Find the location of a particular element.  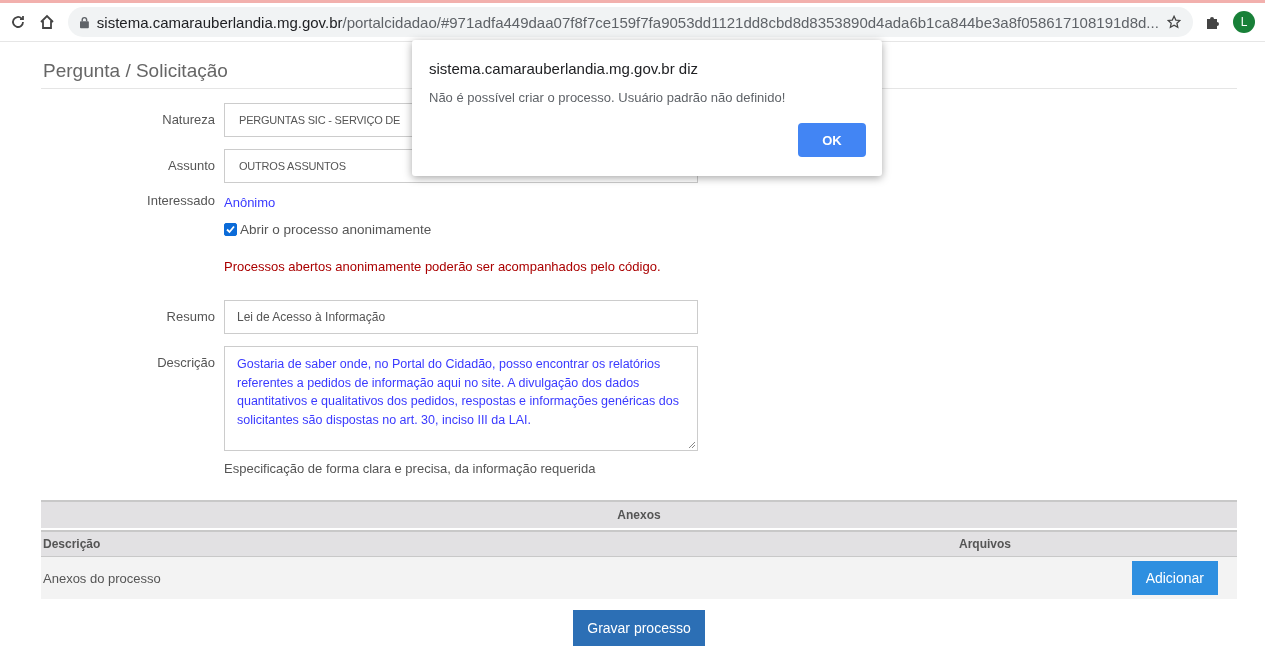

field-label: Natureza is located at coordinates (188, 119).